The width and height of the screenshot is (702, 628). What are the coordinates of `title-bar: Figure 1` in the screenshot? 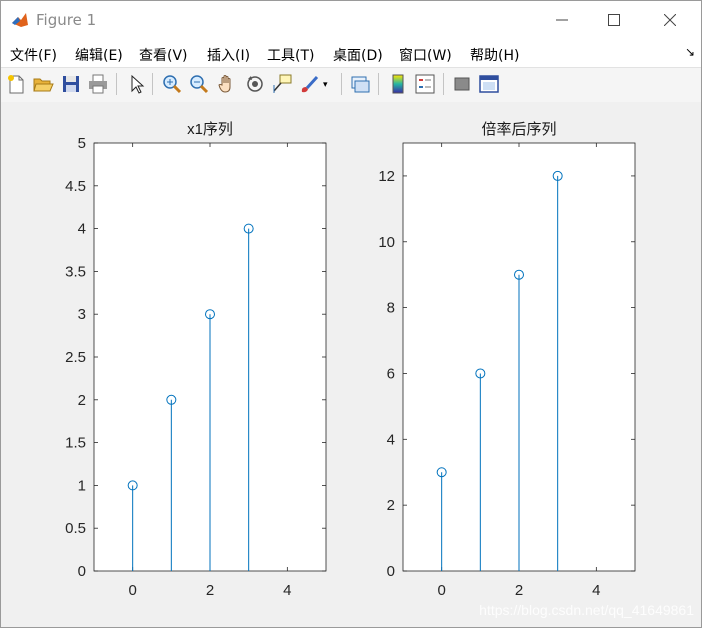 It's located at (351, 20).